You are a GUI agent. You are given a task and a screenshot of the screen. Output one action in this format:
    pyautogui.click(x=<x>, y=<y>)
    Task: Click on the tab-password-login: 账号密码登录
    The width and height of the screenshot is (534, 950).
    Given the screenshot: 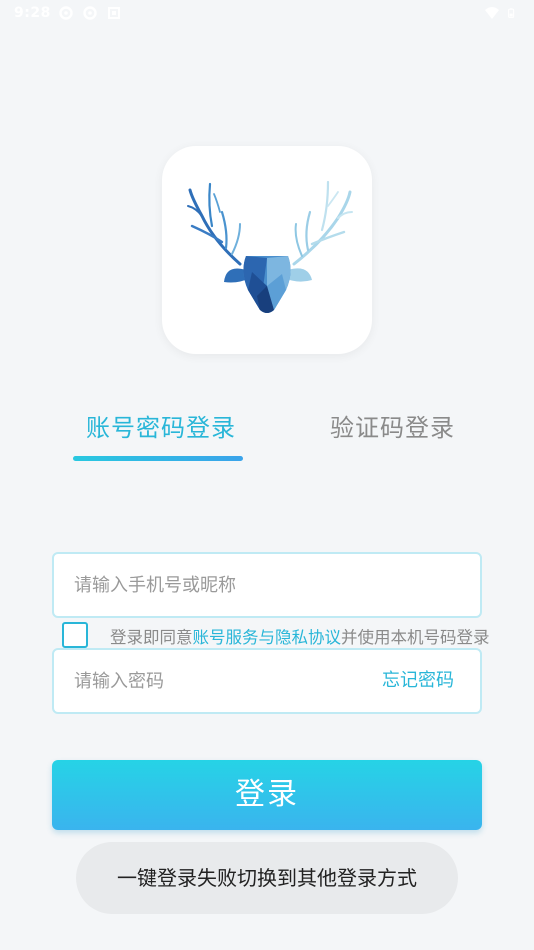 What is the action you would take?
    pyautogui.click(x=161, y=428)
    